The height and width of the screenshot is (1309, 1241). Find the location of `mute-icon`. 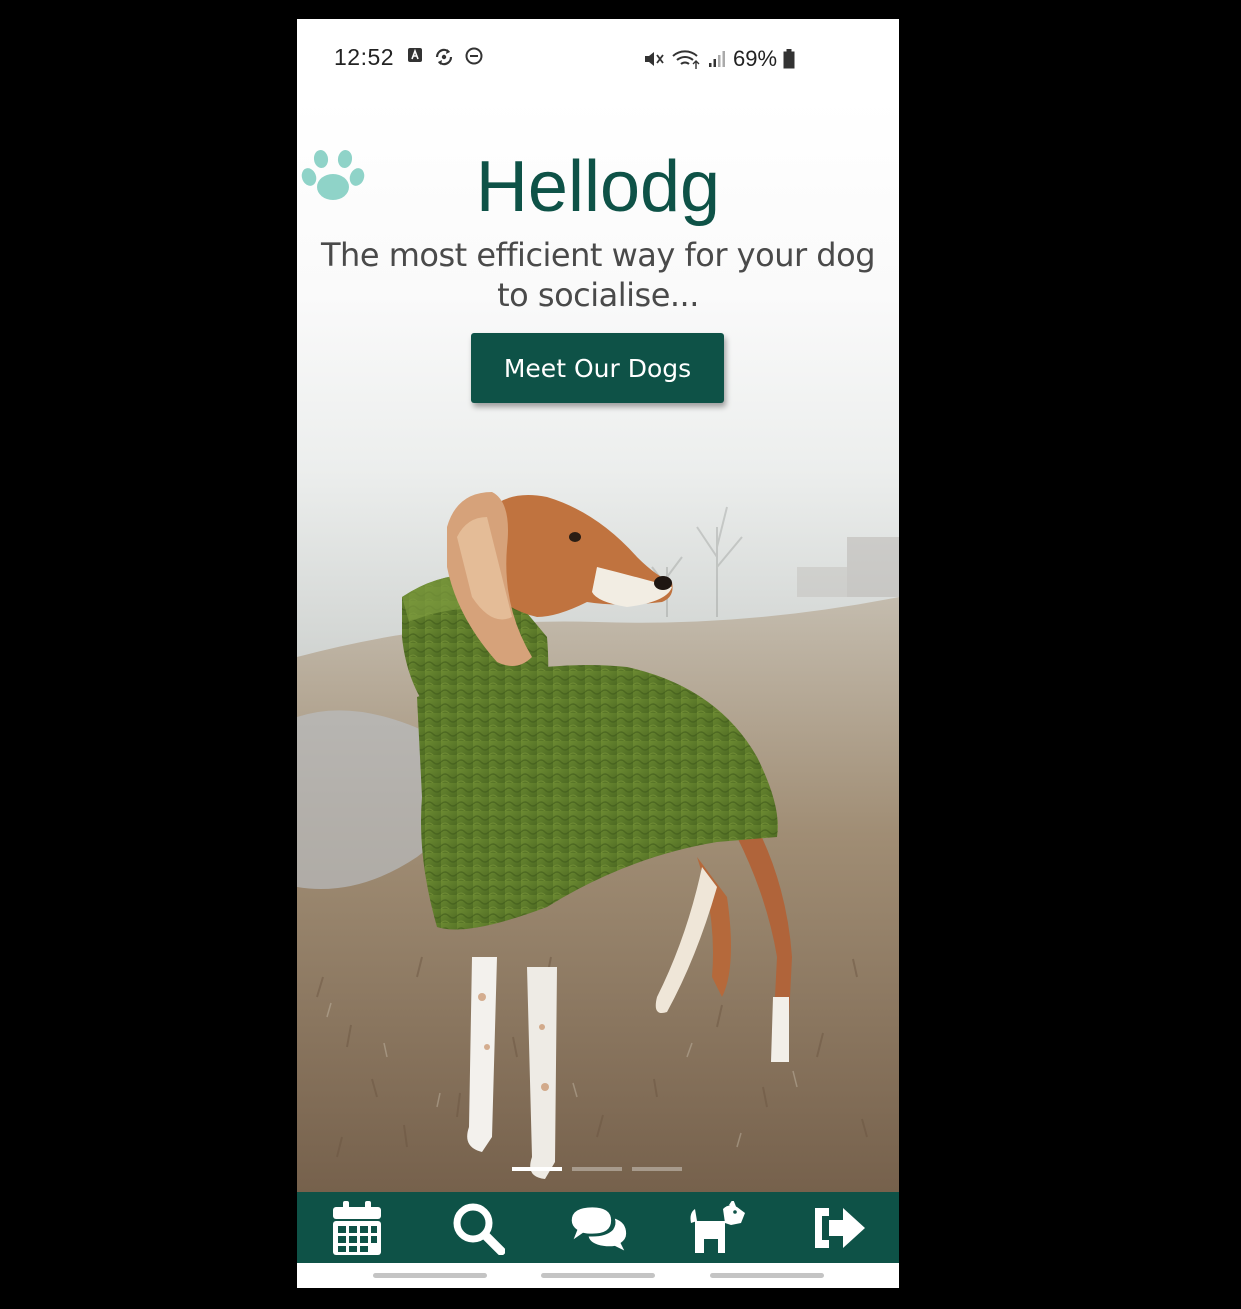

mute-icon is located at coordinates (654, 59).